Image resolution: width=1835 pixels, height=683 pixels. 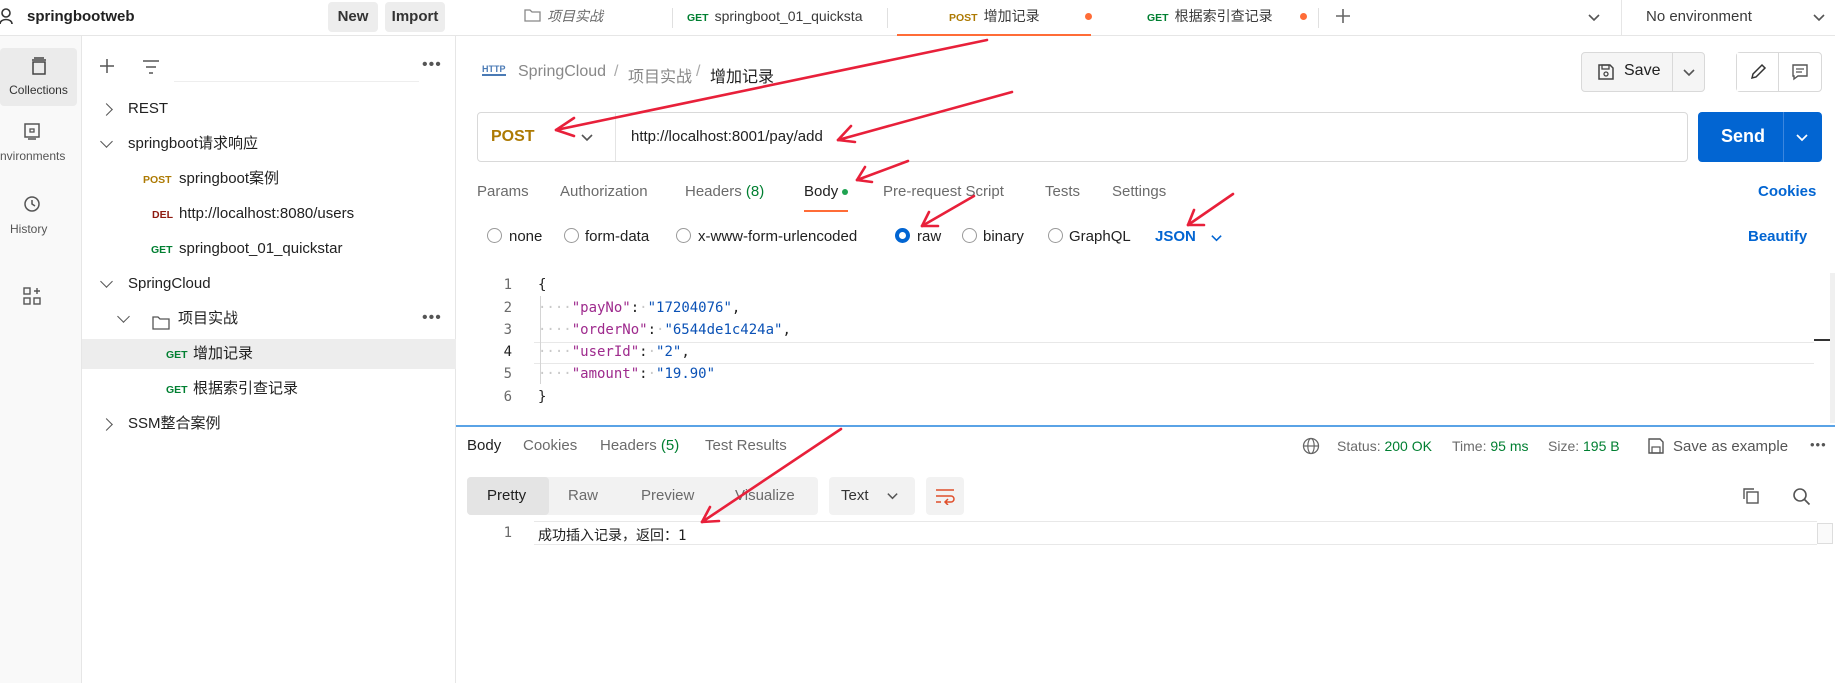 I want to click on json-key: "amount", so click(x=605, y=374).